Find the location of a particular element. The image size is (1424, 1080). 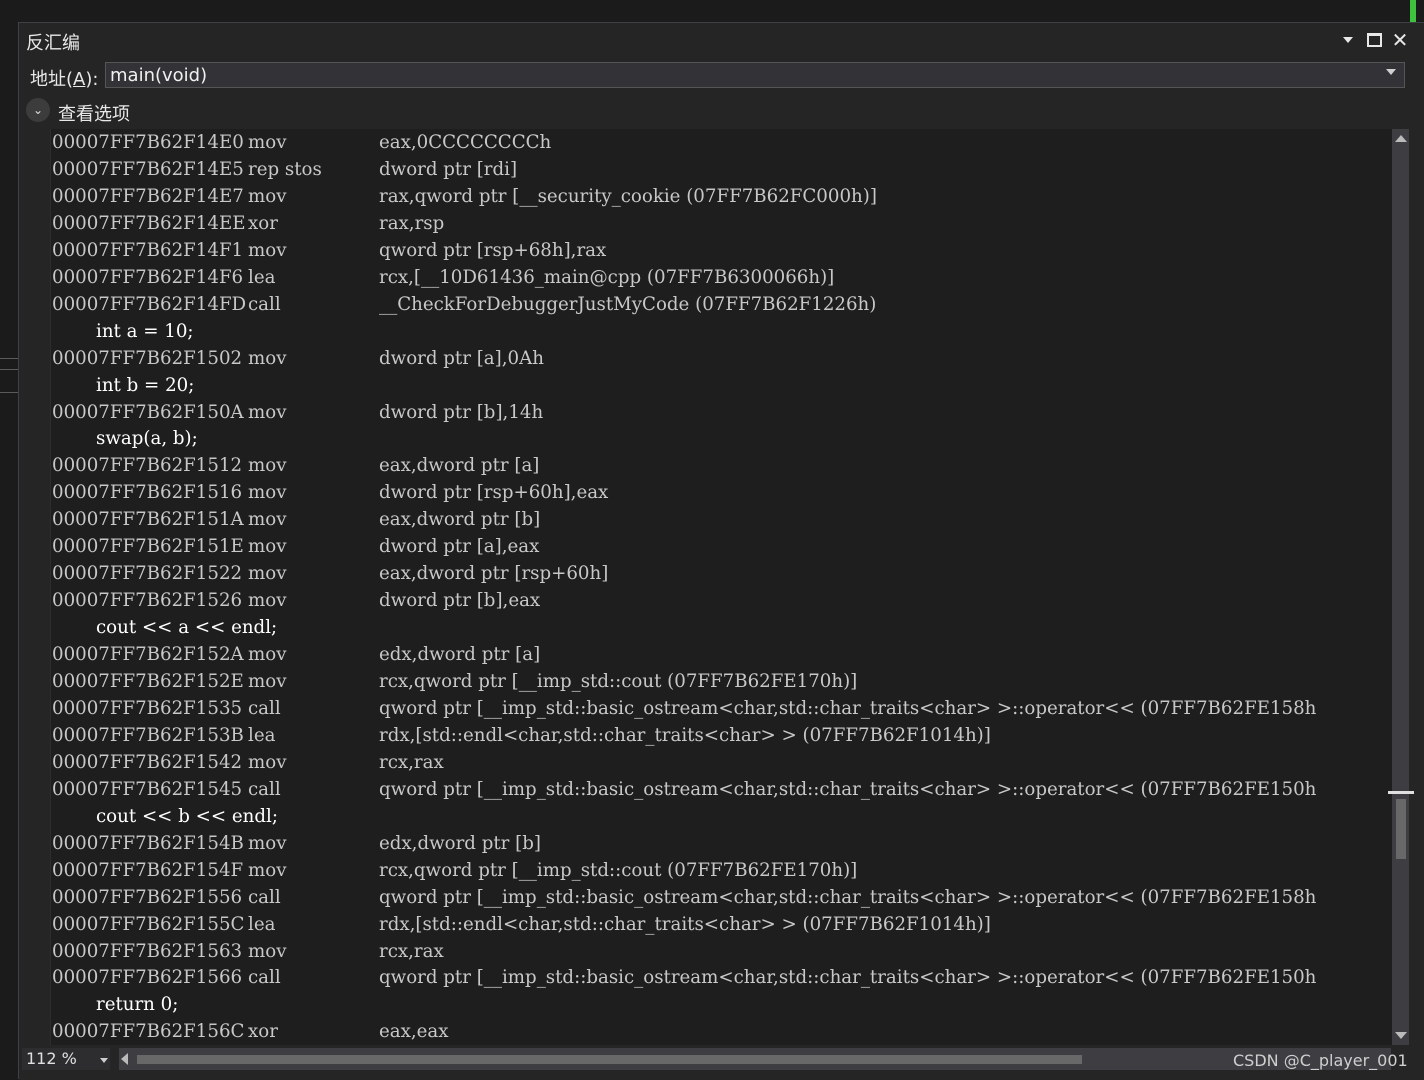

asm-line: 00007FF7B62F156C xor eax,eax is located at coordinates (250, 1031).